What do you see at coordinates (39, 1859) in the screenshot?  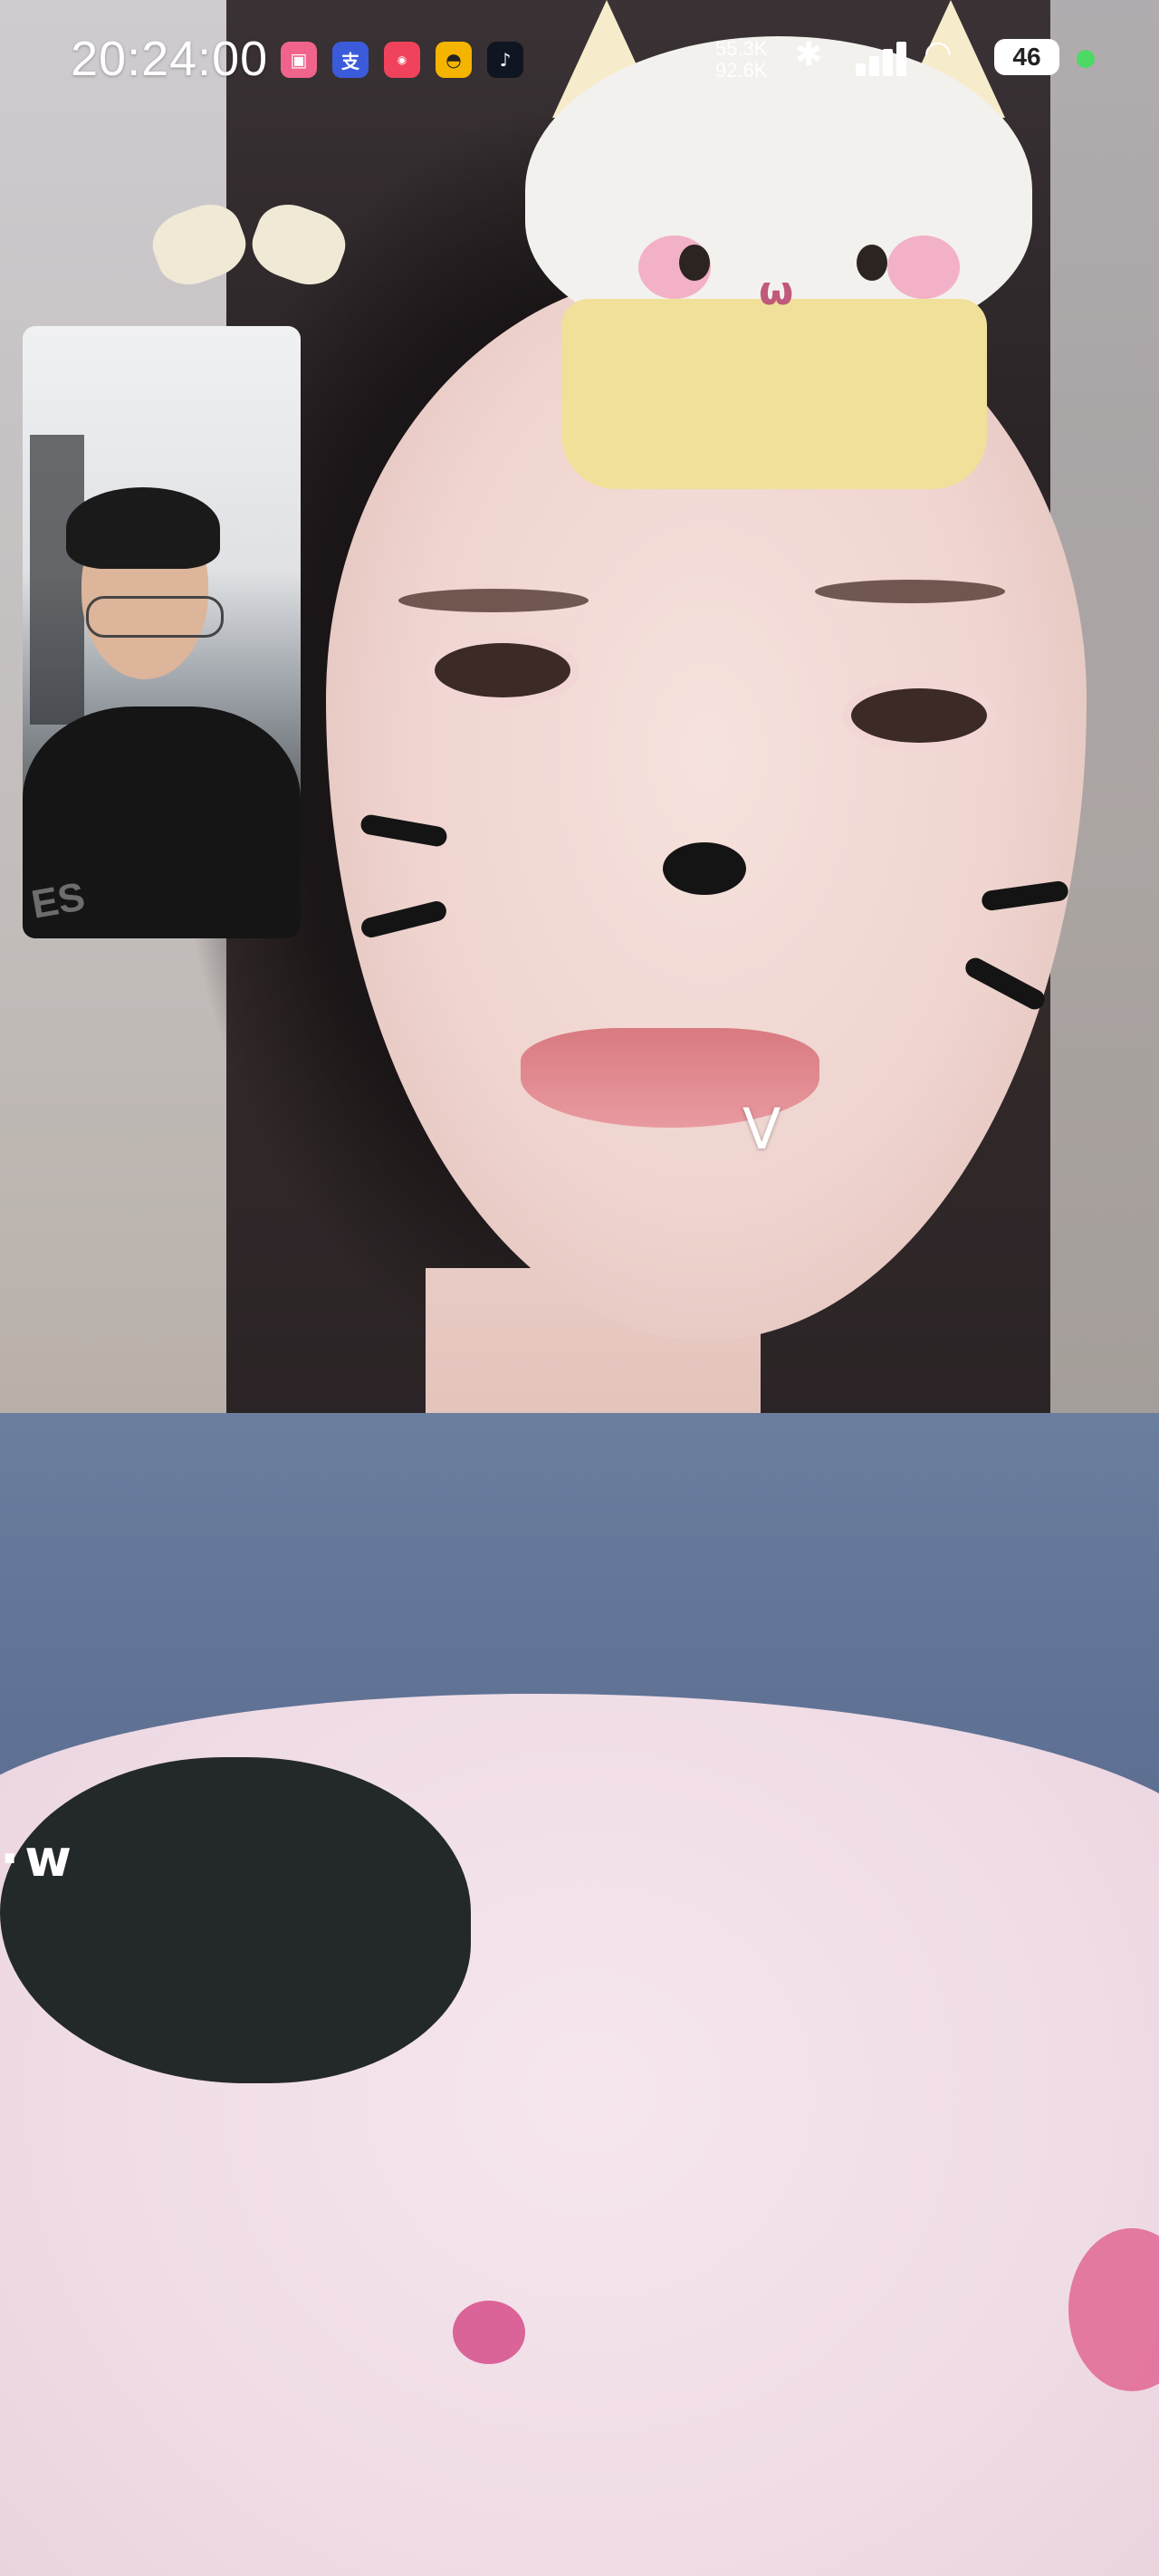 I see `sticker-face-text: ·w` at bounding box center [39, 1859].